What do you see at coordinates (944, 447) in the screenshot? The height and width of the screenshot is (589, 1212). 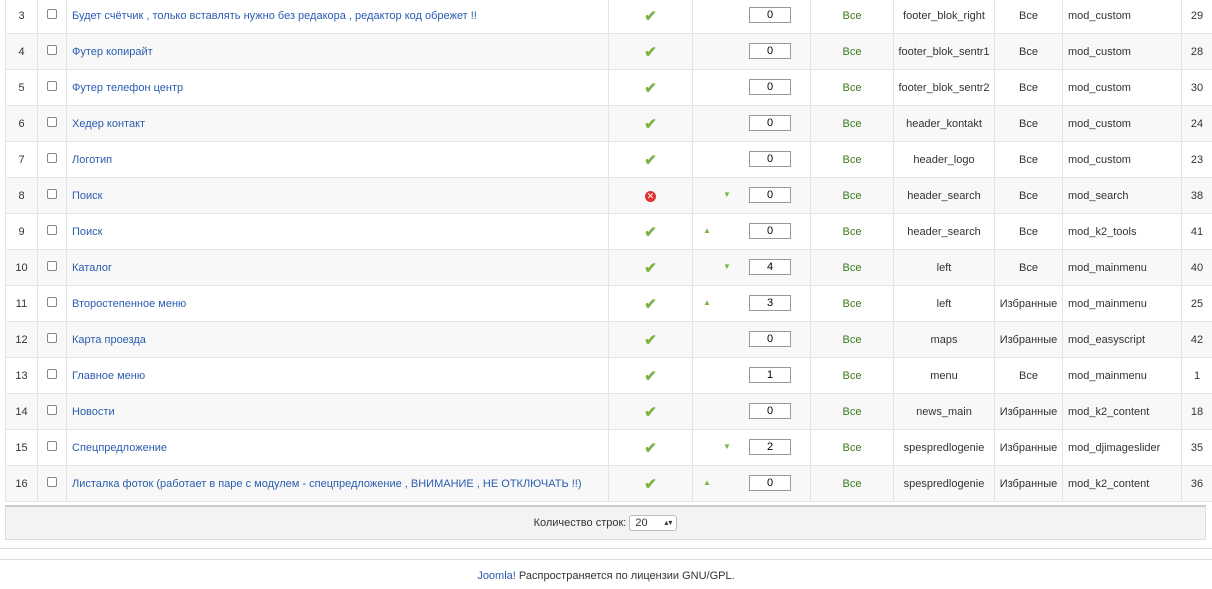 I see `position-cell: spespredlogenie` at bounding box center [944, 447].